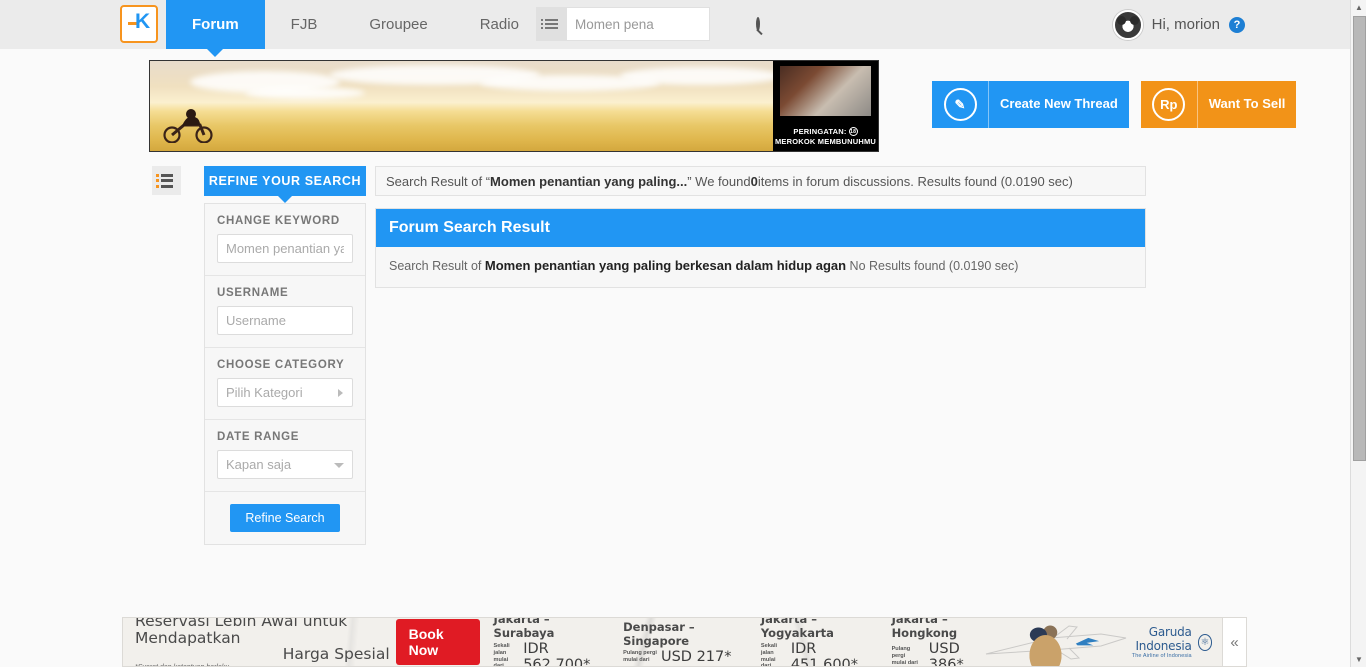  I want to click on date-range-select: Kapan saja, so click(285, 464).